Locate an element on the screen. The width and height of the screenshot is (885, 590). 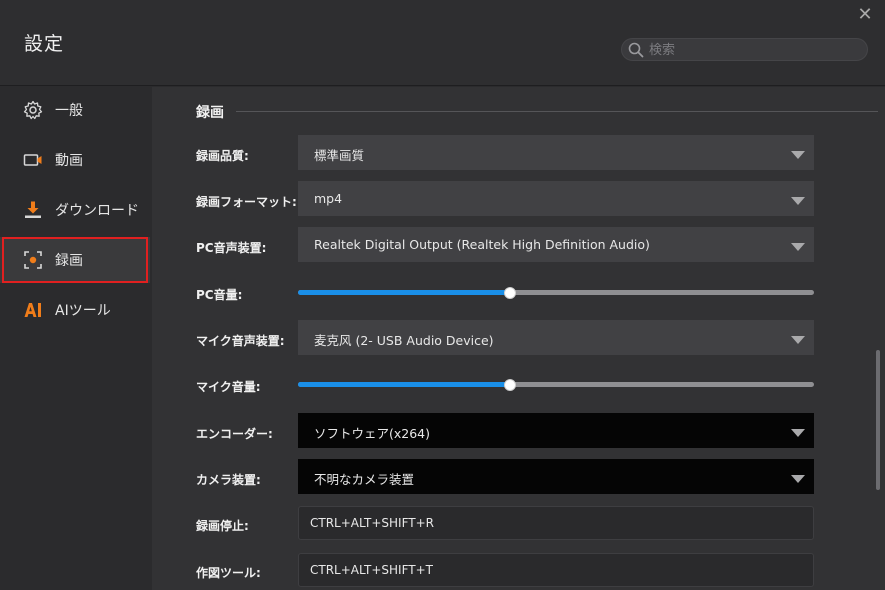
sidebar-item-recording: 録画 is located at coordinates (75, 260).